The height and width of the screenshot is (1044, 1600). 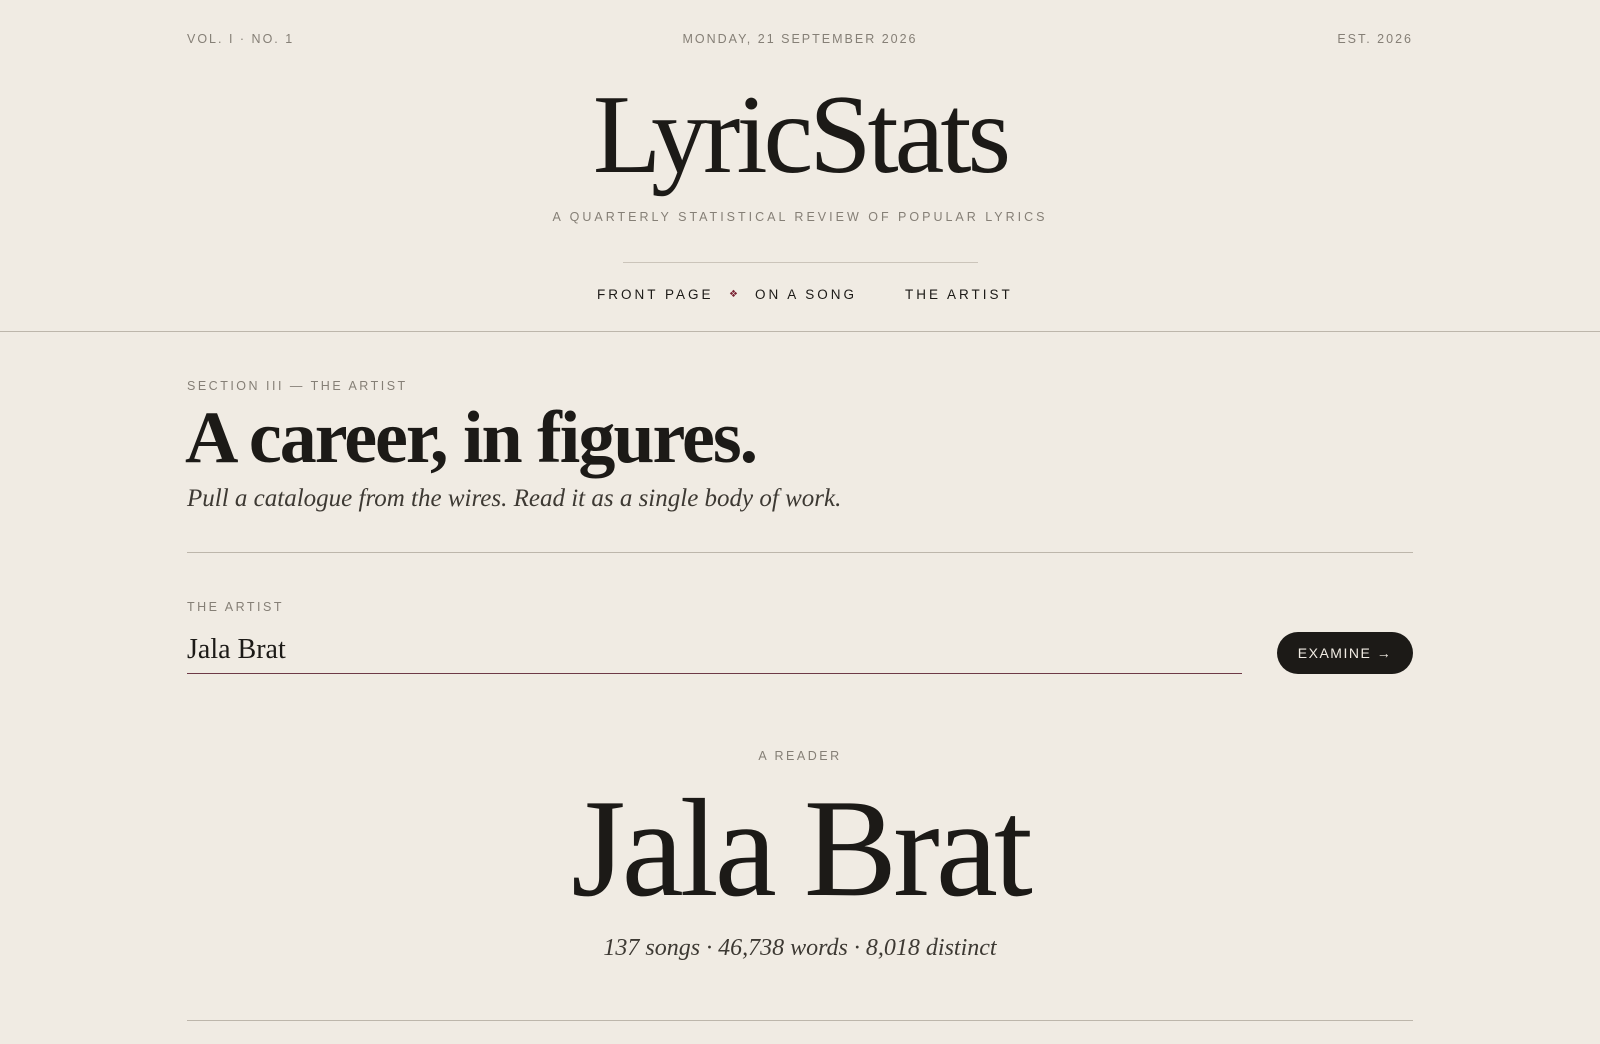 I want to click on result-rule, so click(x=800, y=1020).